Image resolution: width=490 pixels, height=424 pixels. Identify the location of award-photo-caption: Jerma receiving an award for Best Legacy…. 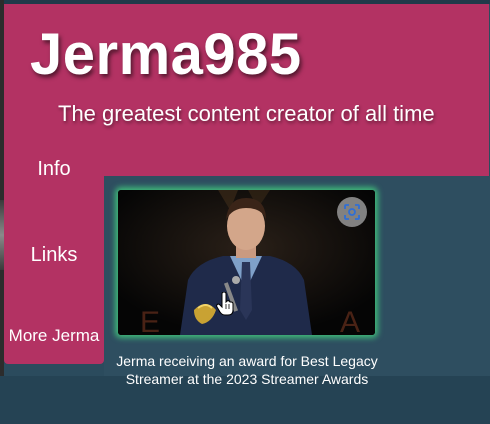
(247, 370).